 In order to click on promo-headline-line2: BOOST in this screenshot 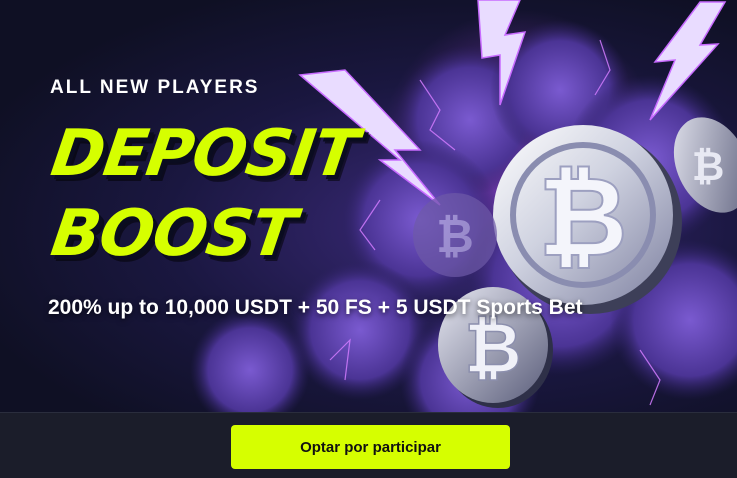, I will do `click(173, 234)`.